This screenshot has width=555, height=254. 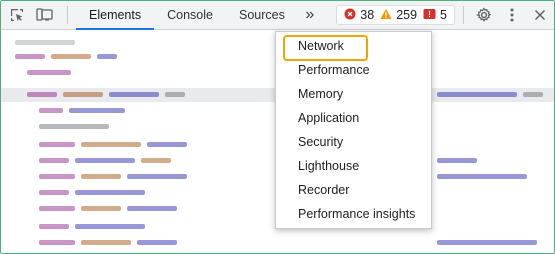 I want to click on vertical-dots-icon, so click(x=512, y=15).